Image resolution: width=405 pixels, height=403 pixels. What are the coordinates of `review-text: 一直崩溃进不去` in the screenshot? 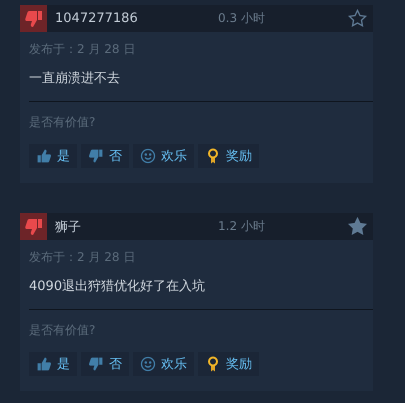 It's located at (75, 78).